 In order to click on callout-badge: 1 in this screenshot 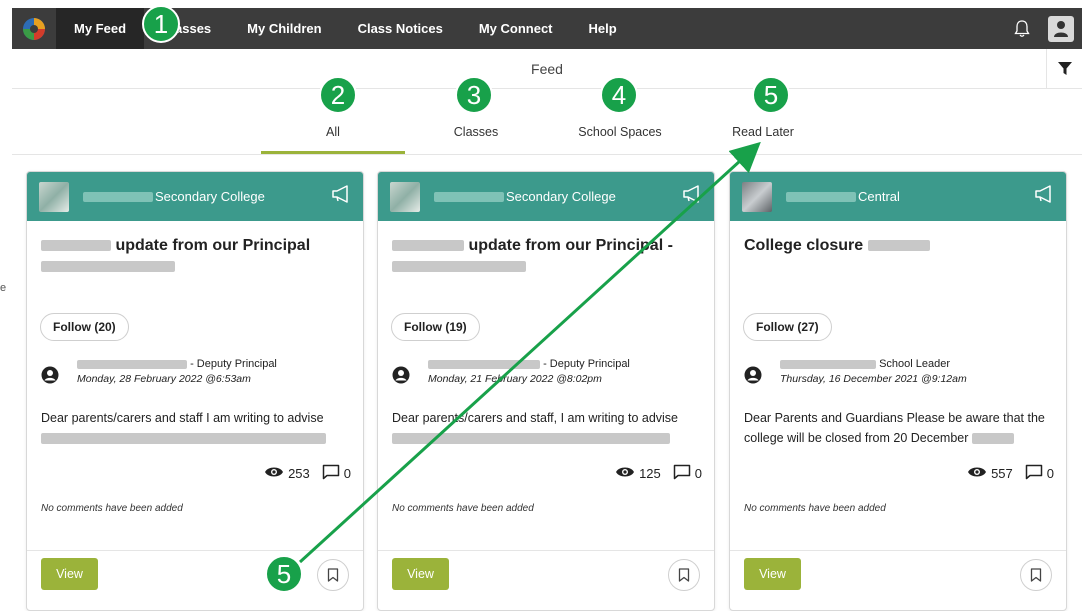, I will do `click(161, 24)`.